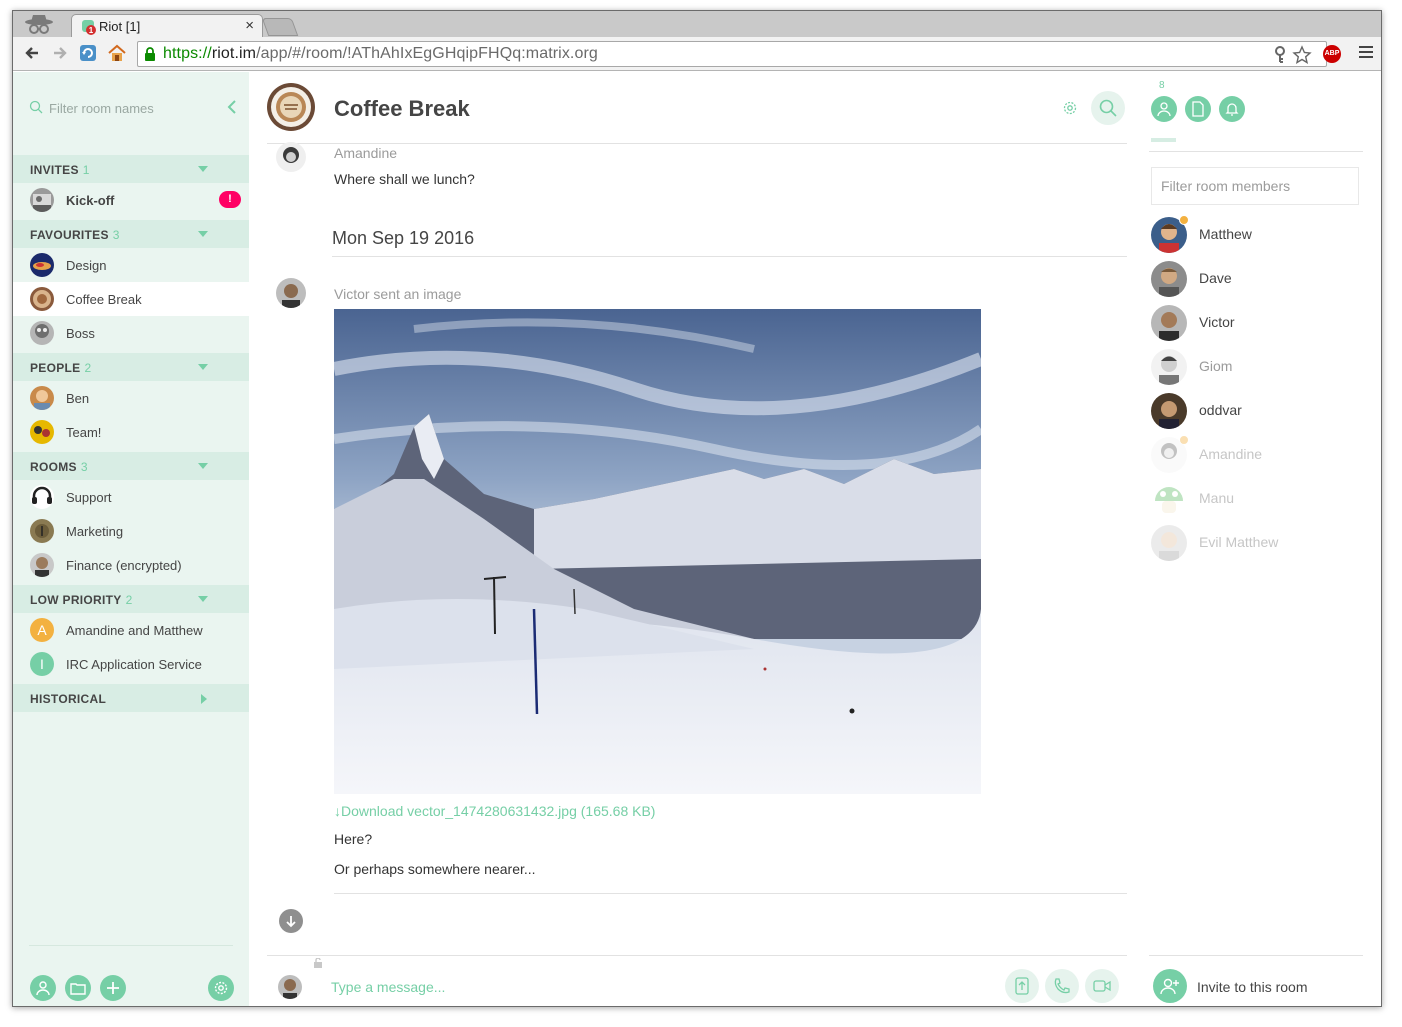 Image resolution: width=1402 pixels, height=1027 pixels. I want to click on invite-label: Invite to this room, so click(1252, 987).